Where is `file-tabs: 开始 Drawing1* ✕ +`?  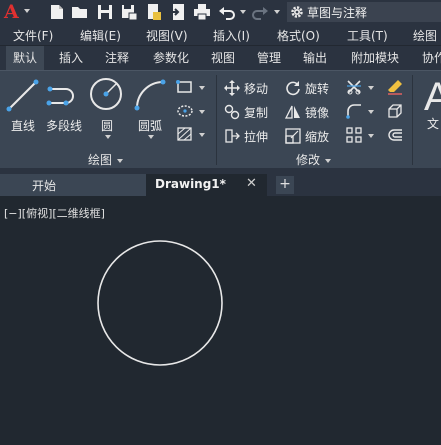
file-tabs: 开始 Drawing1* ✕ + is located at coordinates (220, 185).